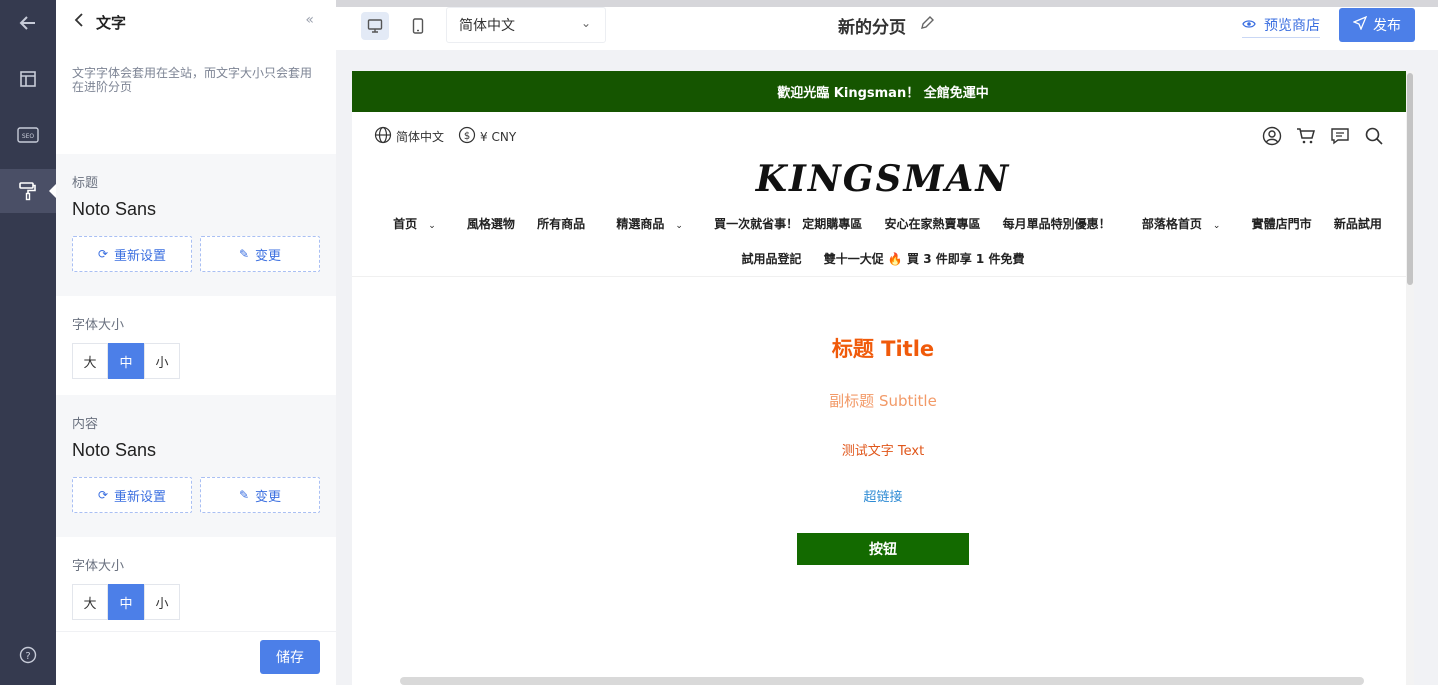 The width and height of the screenshot is (1438, 685). I want to click on heading-size-section: 字体大小 大 中 小, so click(196, 345).